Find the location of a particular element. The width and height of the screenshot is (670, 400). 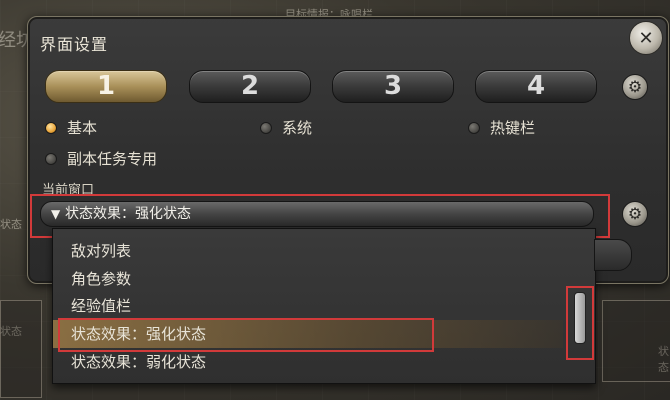

list-item: 敌对列表 is located at coordinates (308, 251).